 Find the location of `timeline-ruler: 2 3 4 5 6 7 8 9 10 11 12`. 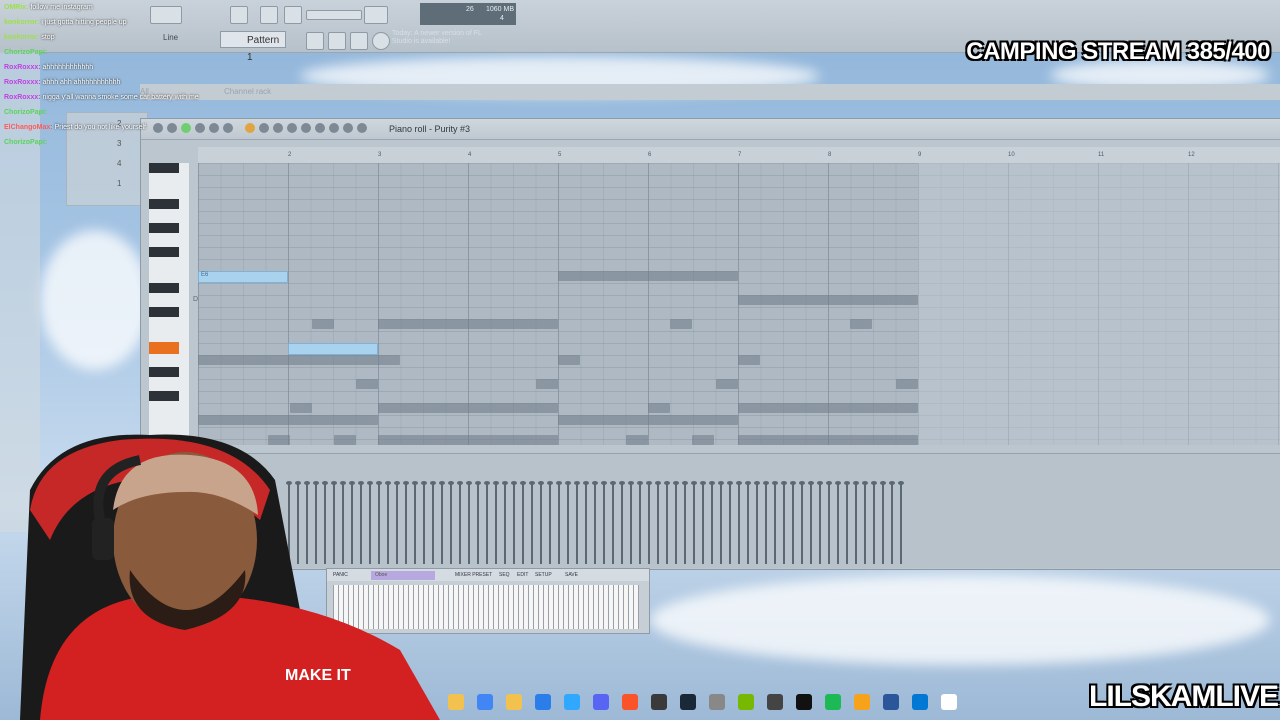

timeline-ruler: 2 3 4 5 6 7 8 9 10 11 12 is located at coordinates (739, 155).